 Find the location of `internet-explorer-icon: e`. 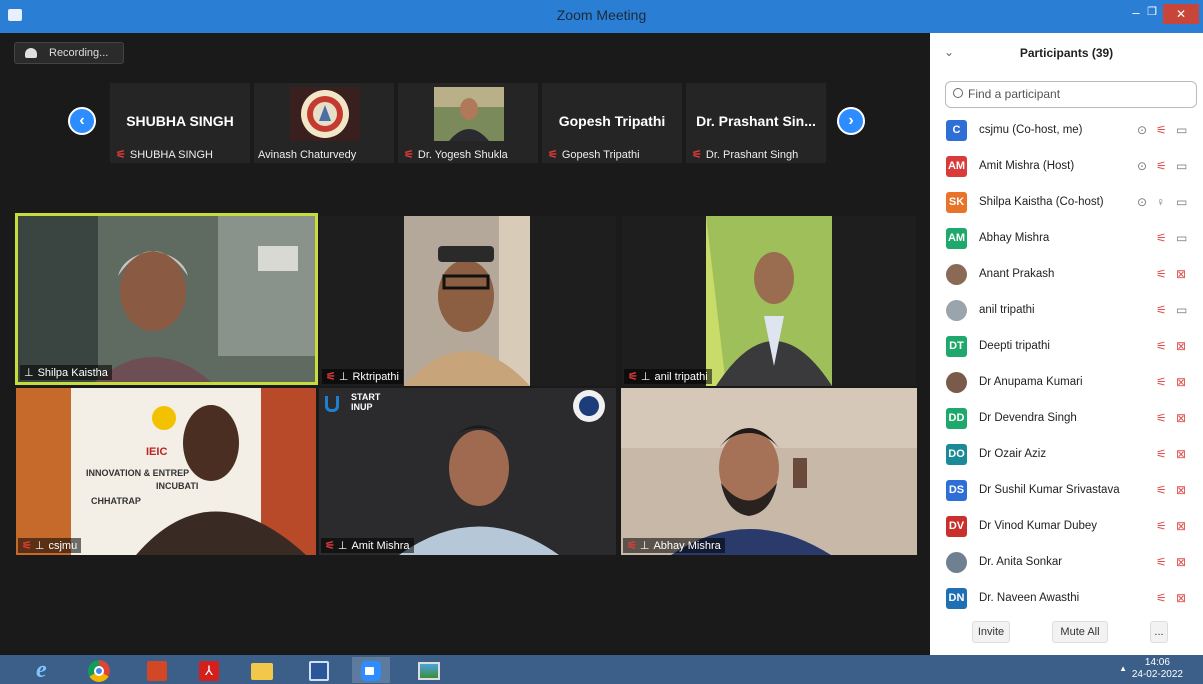

internet-explorer-icon: e is located at coordinates (49, 670).